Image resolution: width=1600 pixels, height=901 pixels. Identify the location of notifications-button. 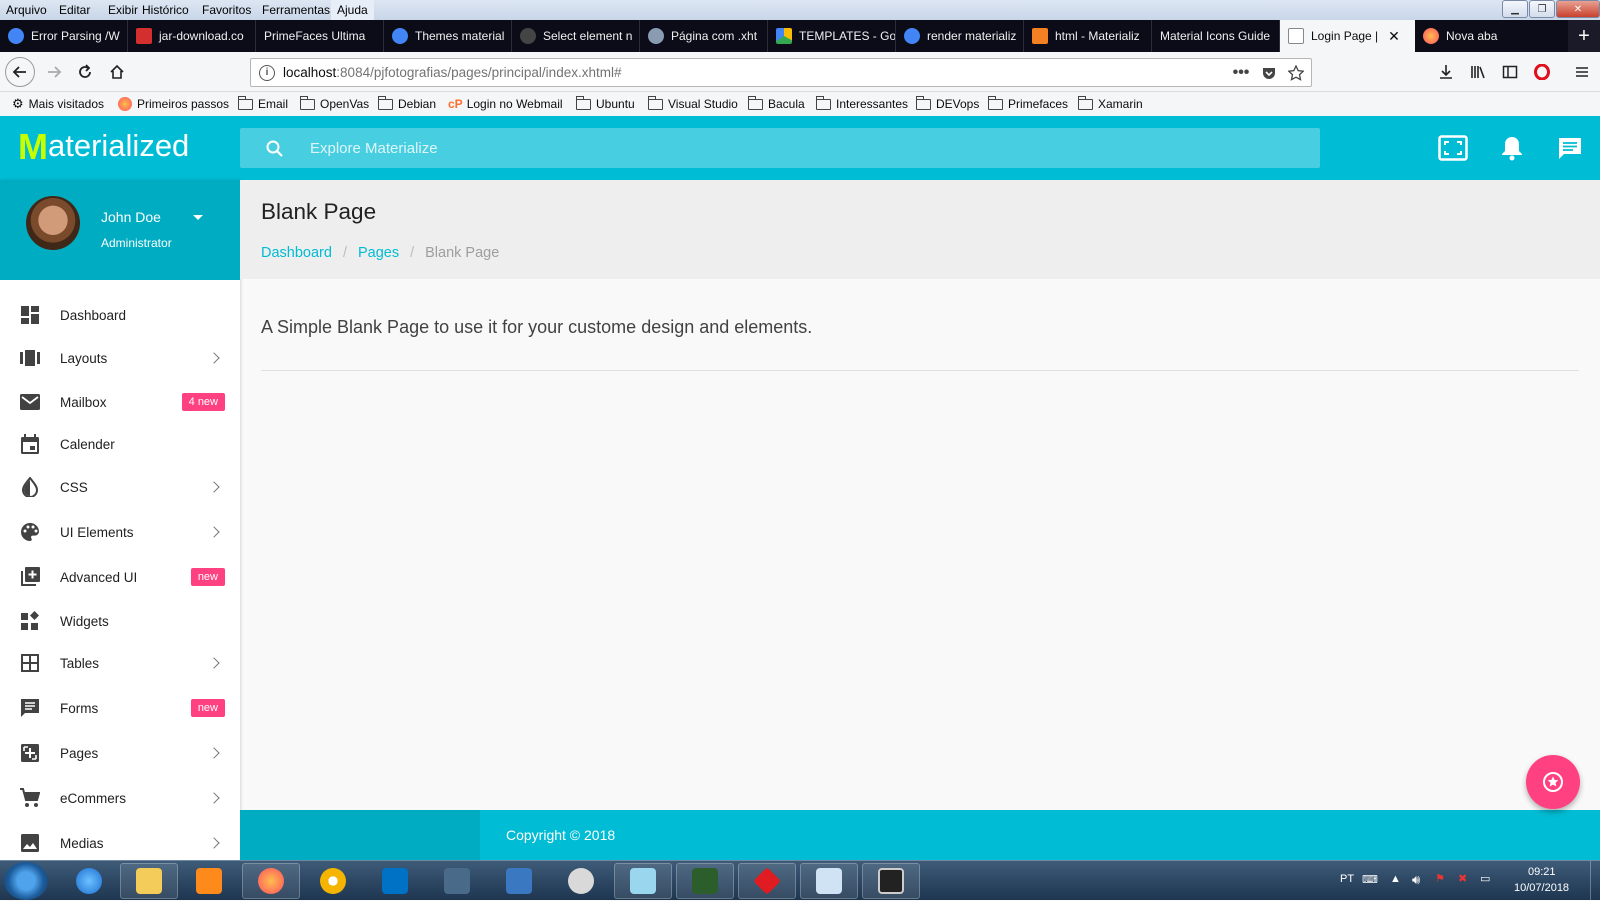
(1512, 148).